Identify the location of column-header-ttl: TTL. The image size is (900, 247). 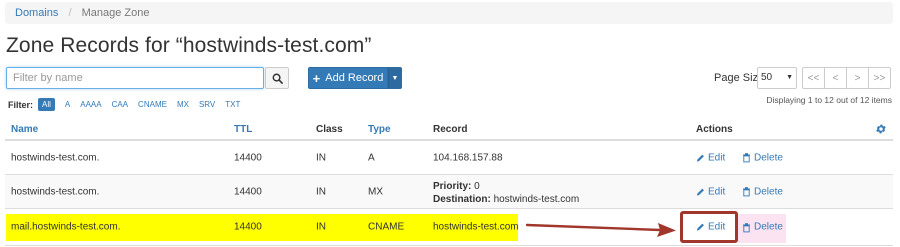
(243, 129).